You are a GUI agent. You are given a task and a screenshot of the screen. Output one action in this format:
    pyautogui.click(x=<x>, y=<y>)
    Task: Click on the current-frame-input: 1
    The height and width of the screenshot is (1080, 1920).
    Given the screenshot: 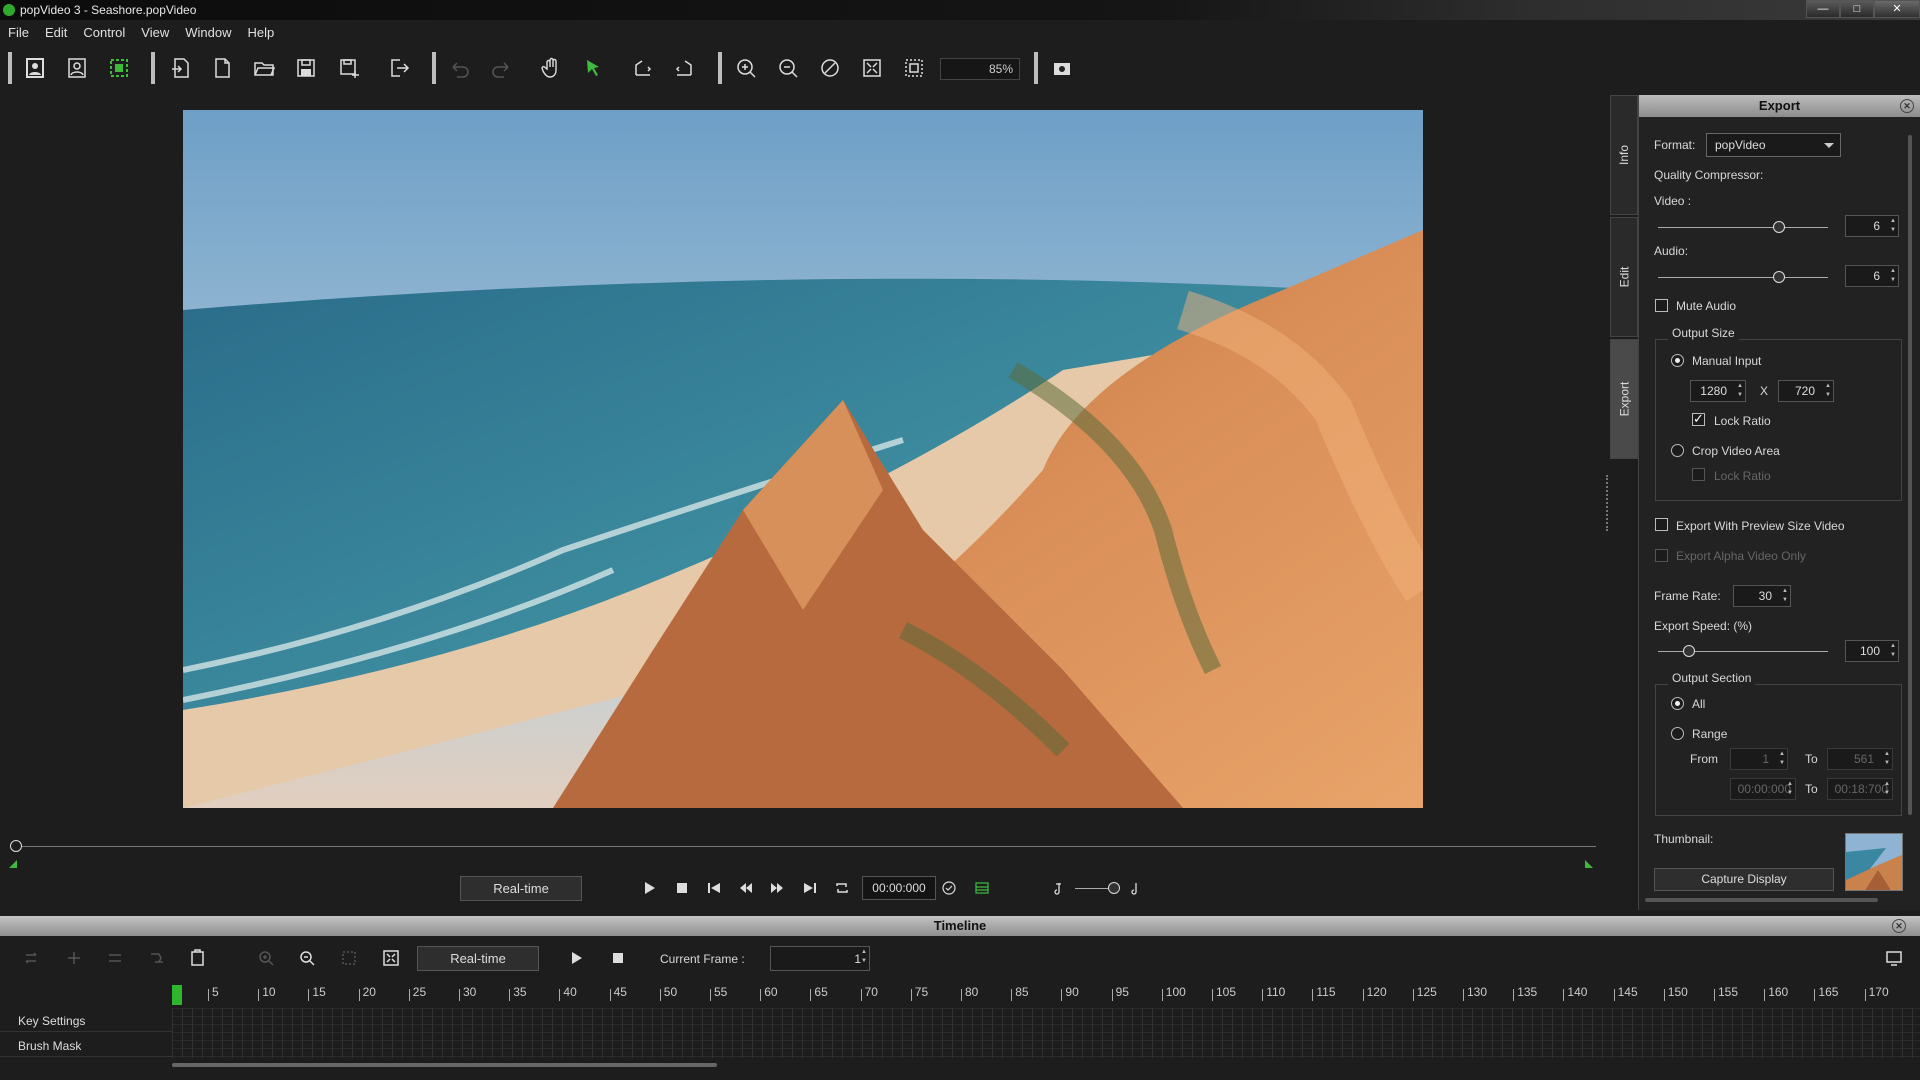 What is the action you would take?
    pyautogui.click(x=820, y=958)
    